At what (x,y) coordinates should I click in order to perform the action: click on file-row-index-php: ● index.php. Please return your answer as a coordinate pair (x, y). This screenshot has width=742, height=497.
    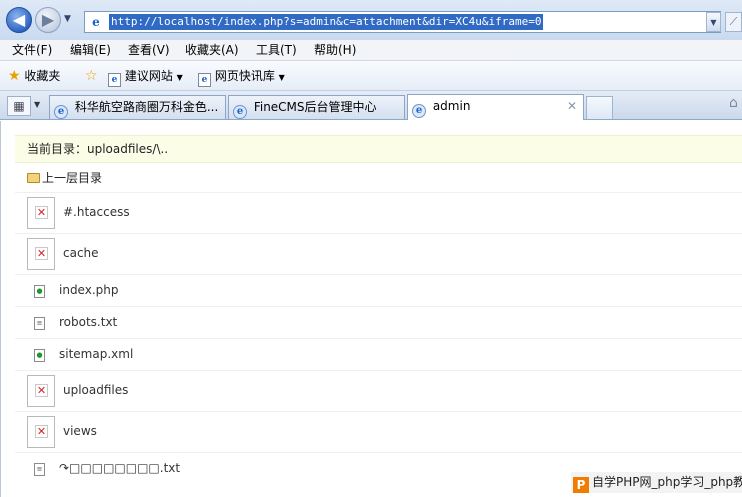
    Looking at the image, I should click on (378, 290).